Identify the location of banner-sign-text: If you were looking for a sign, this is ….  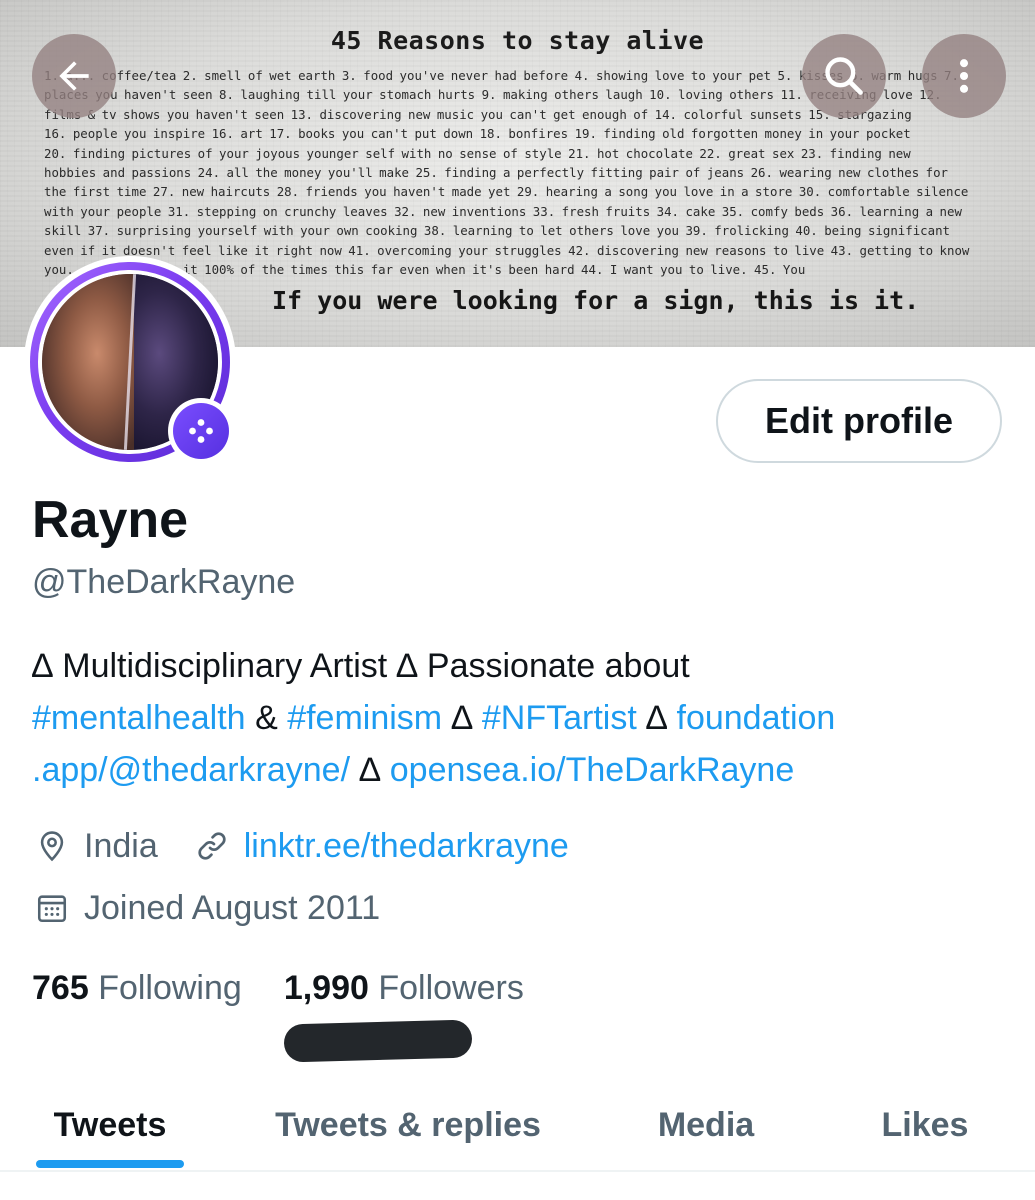
(596, 300).